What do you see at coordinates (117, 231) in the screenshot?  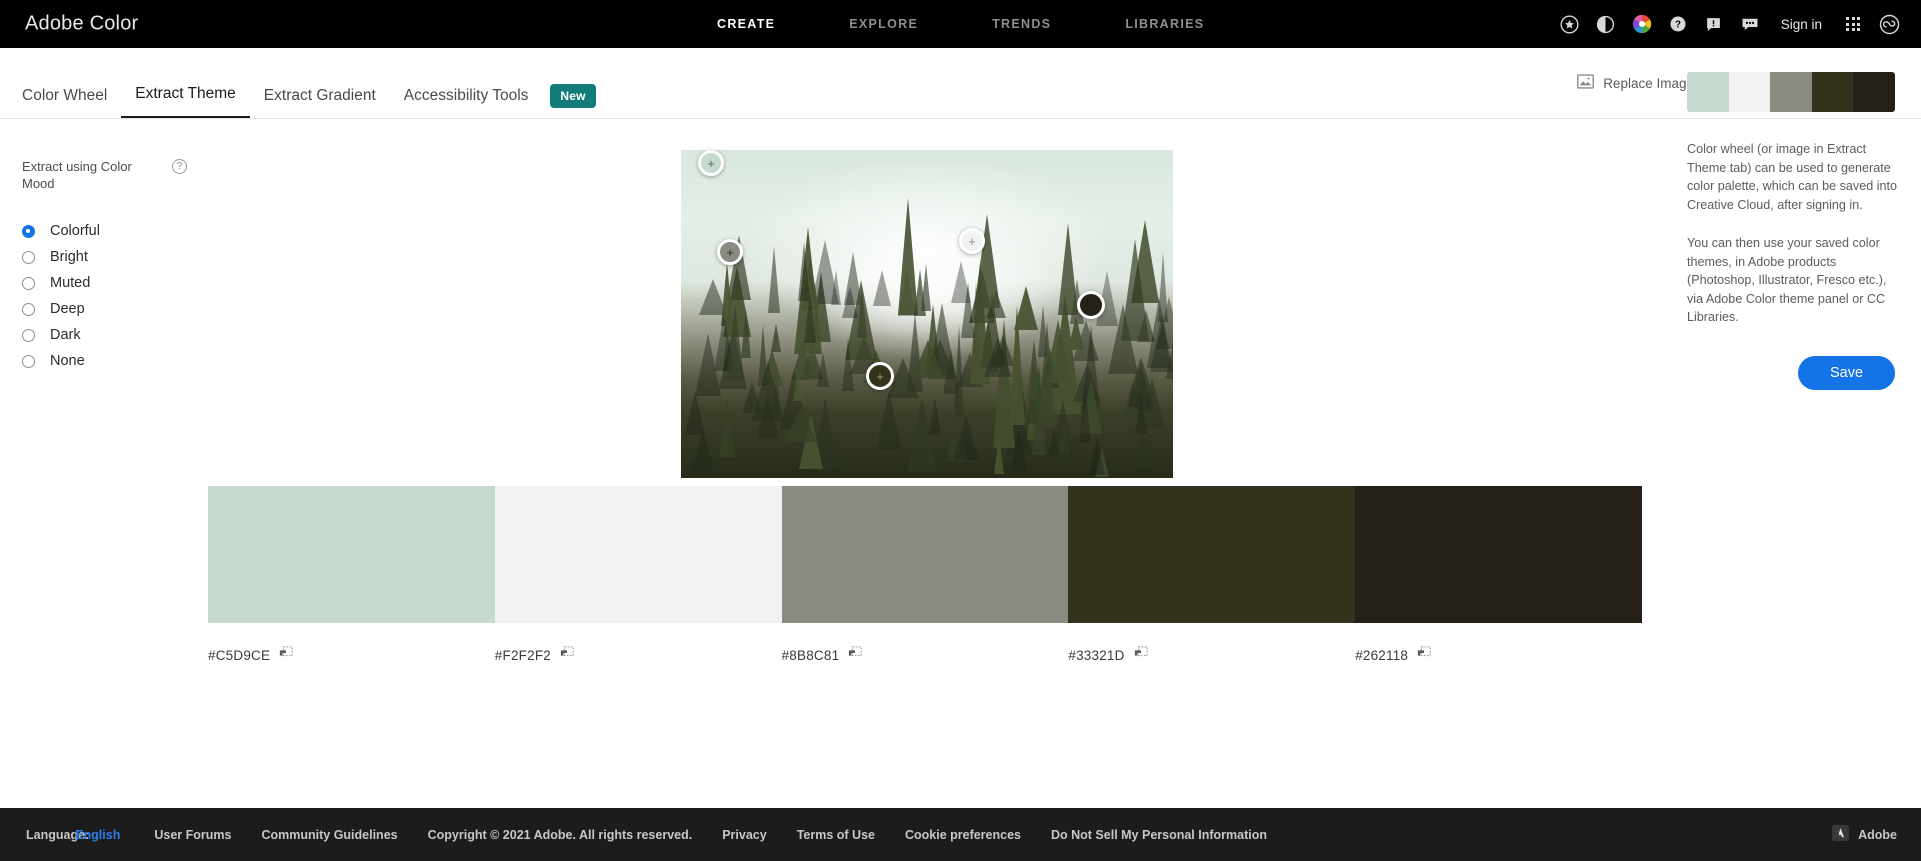 I see `radio-option-colorful: Colorful` at bounding box center [117, 231].